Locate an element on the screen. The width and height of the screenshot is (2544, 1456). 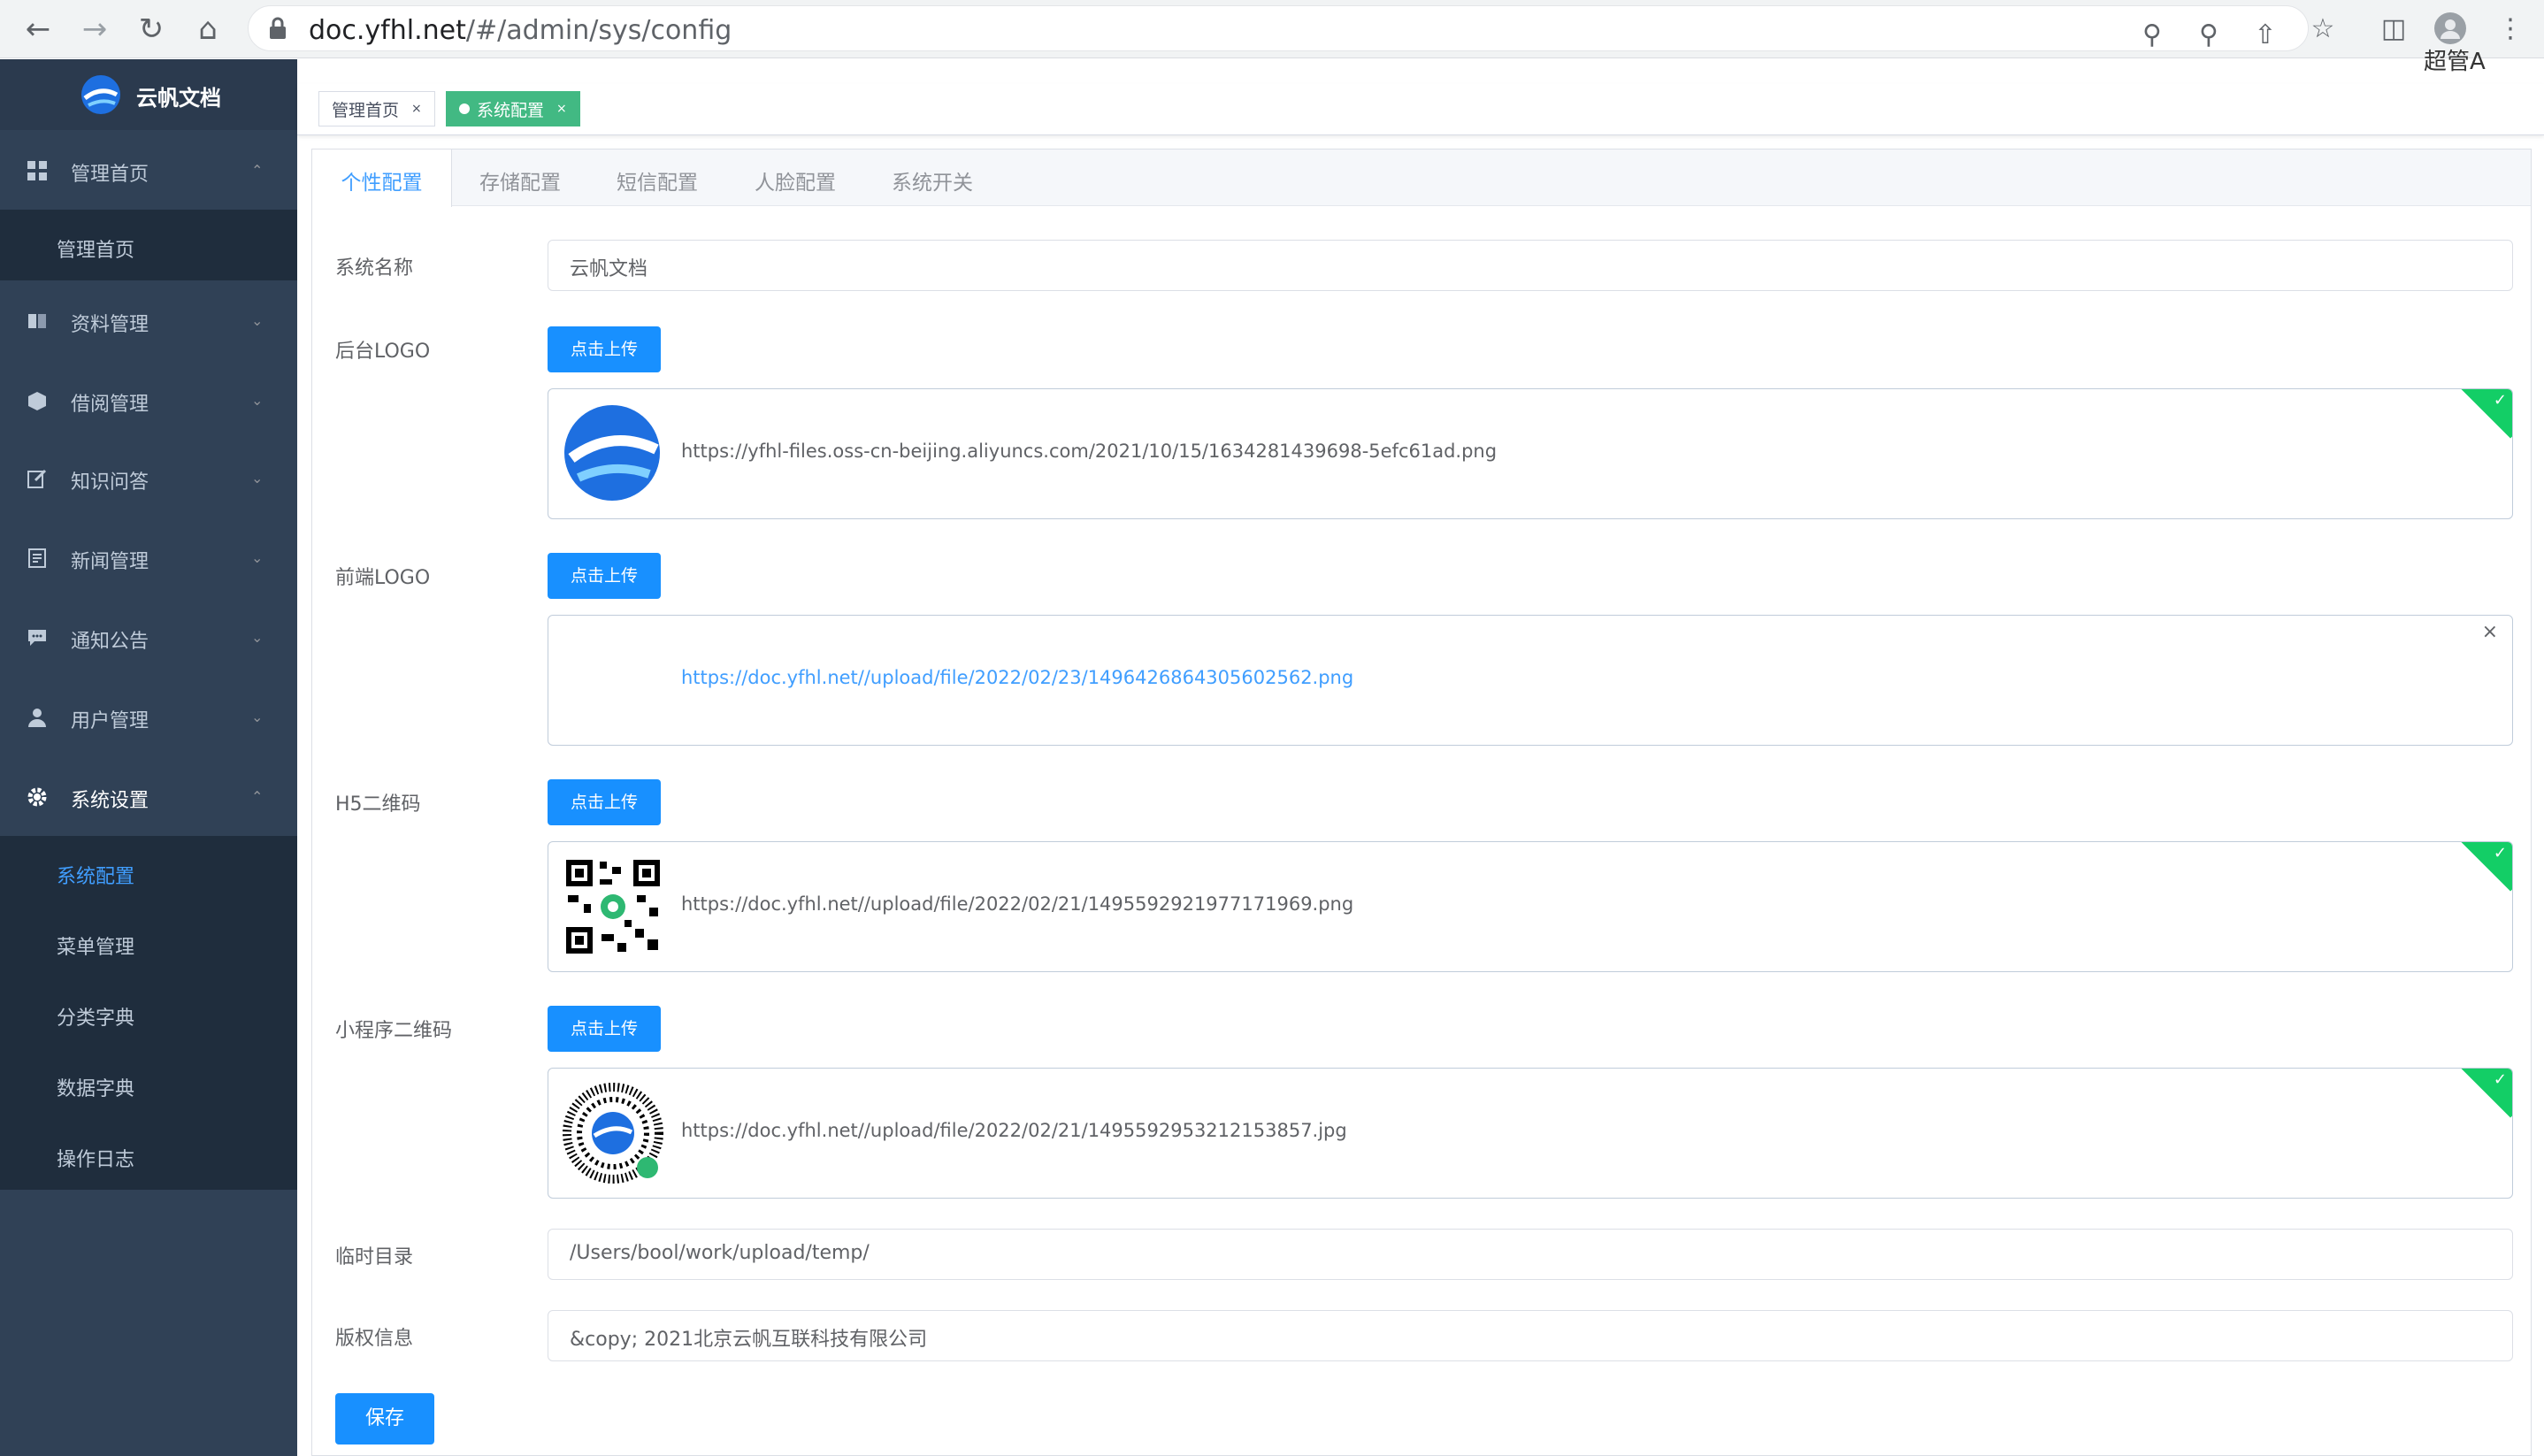
forward-icon: → is located at coordinates (94, 29).